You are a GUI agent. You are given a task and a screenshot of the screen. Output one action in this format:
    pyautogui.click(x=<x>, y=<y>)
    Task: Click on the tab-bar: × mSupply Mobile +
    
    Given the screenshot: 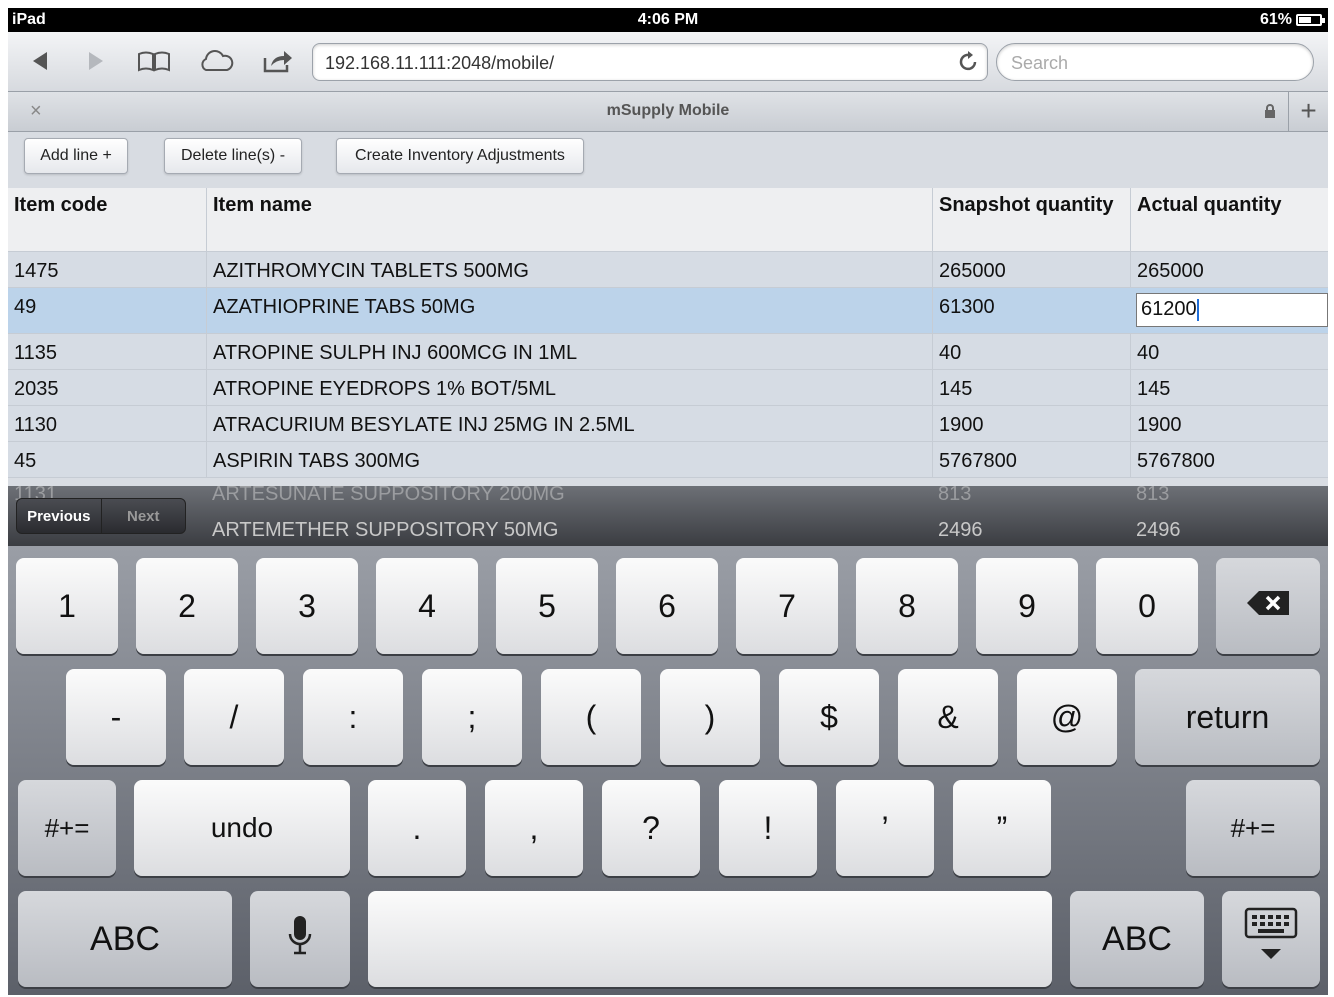 What is the action you would take?
    pyautogui.click(x=668, y=112)
    